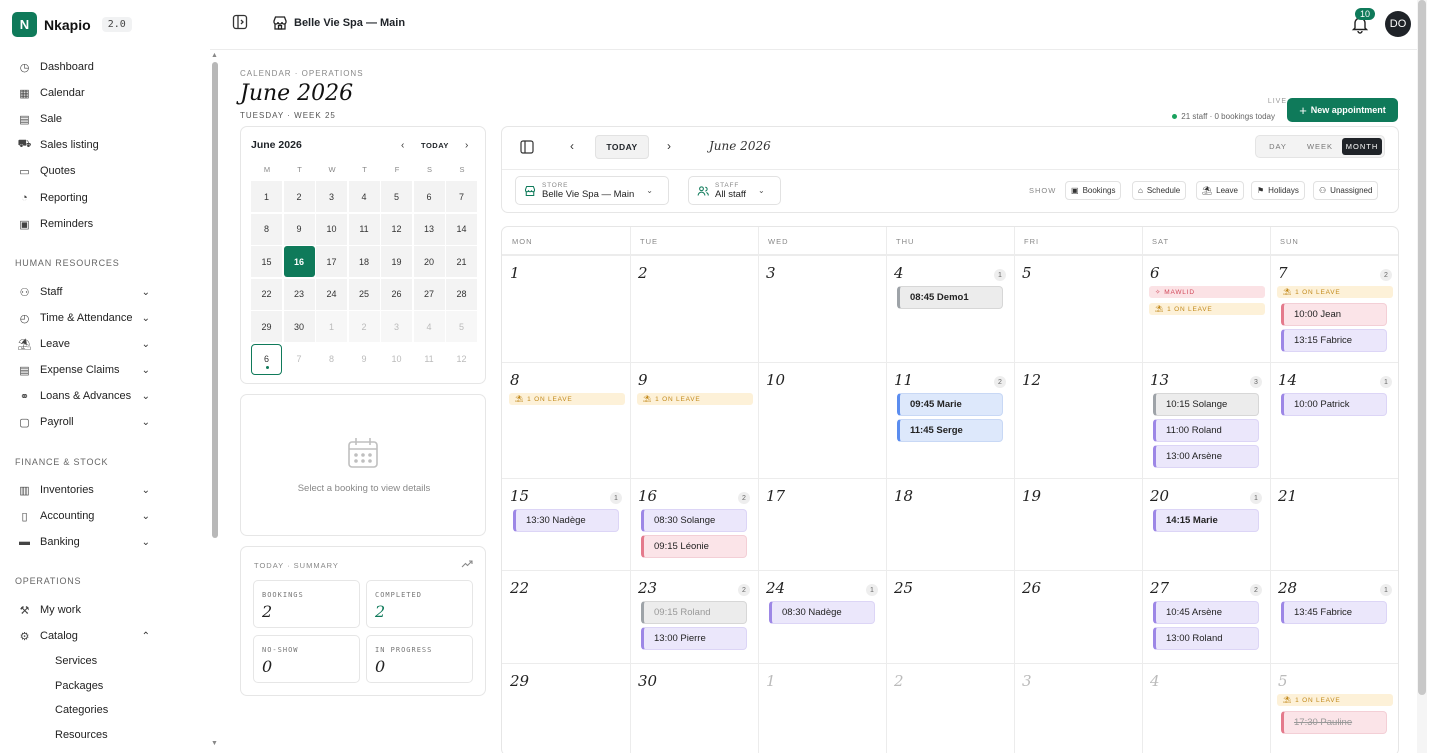 The height and width of the screenshot is (753, 1440). Describe the element at coordinates (669, 146) in the screenshot. I see `next-month-icon: ›` at that location.